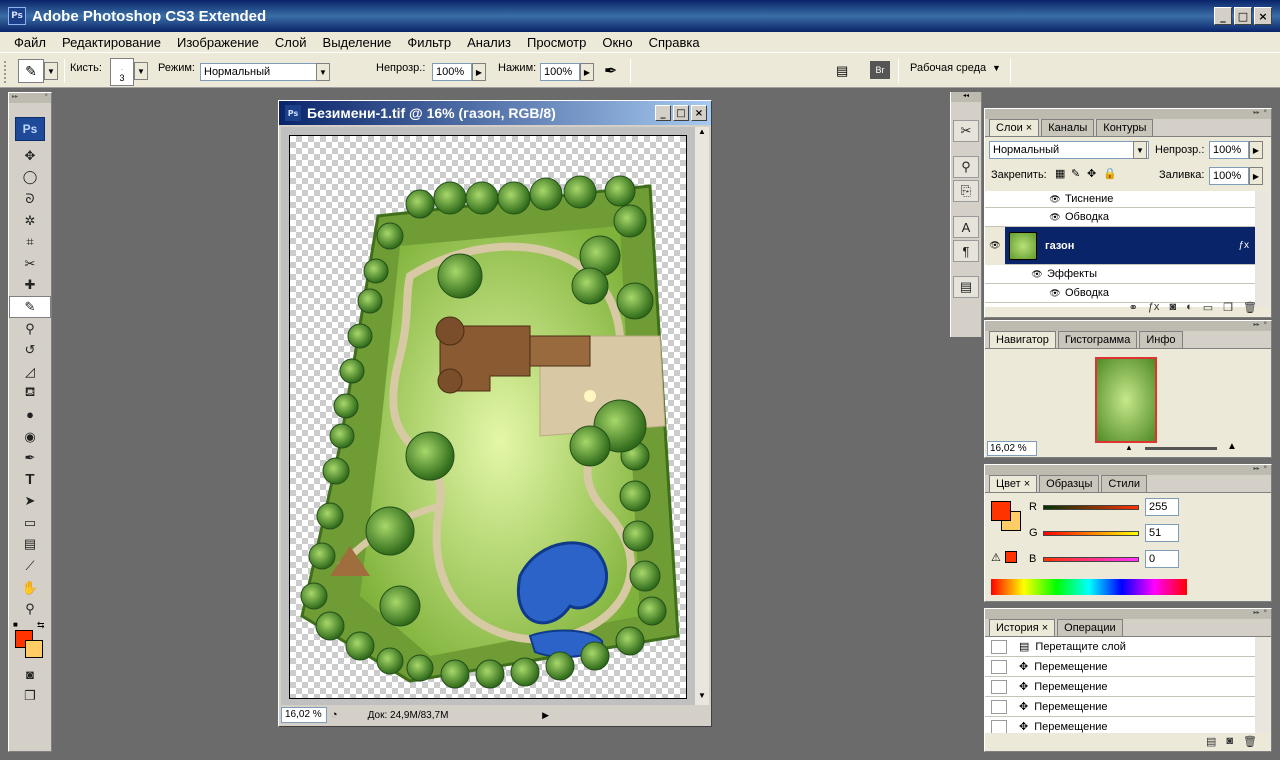 Image resolution: width=1280 pixels, height=760 pixels. What do you see at coordinates (681, 113) in the screenshot?
I see `document-maximize-button: □` at bounding box center [681, 113].